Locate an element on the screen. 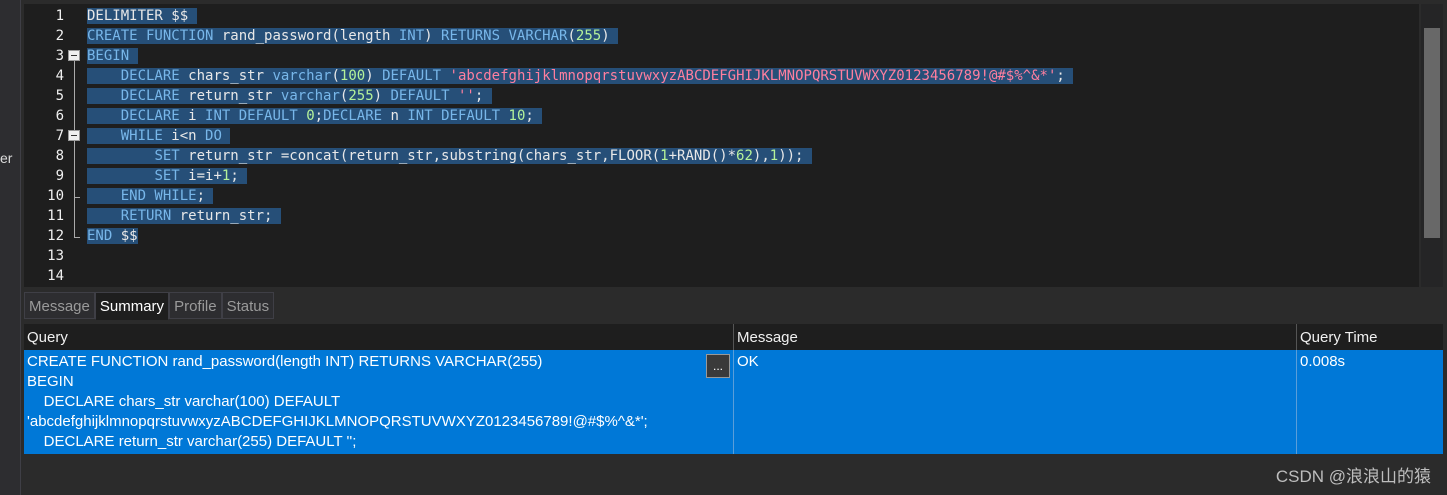 The height and width of the screenshot is (495, 1447). line-number: 6 is located at coordinates (59, 116).